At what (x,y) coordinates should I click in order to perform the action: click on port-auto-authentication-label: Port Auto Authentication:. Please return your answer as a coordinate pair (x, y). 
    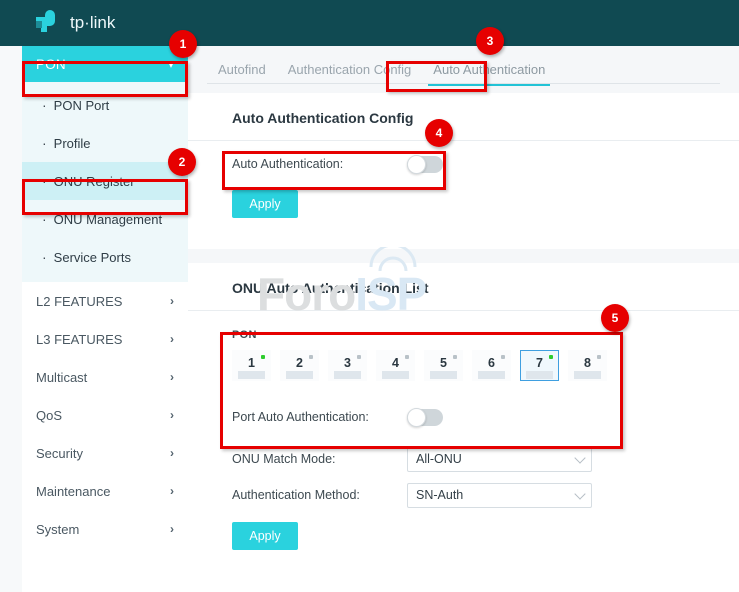
    Looking at the image, I should click on (300, 417).